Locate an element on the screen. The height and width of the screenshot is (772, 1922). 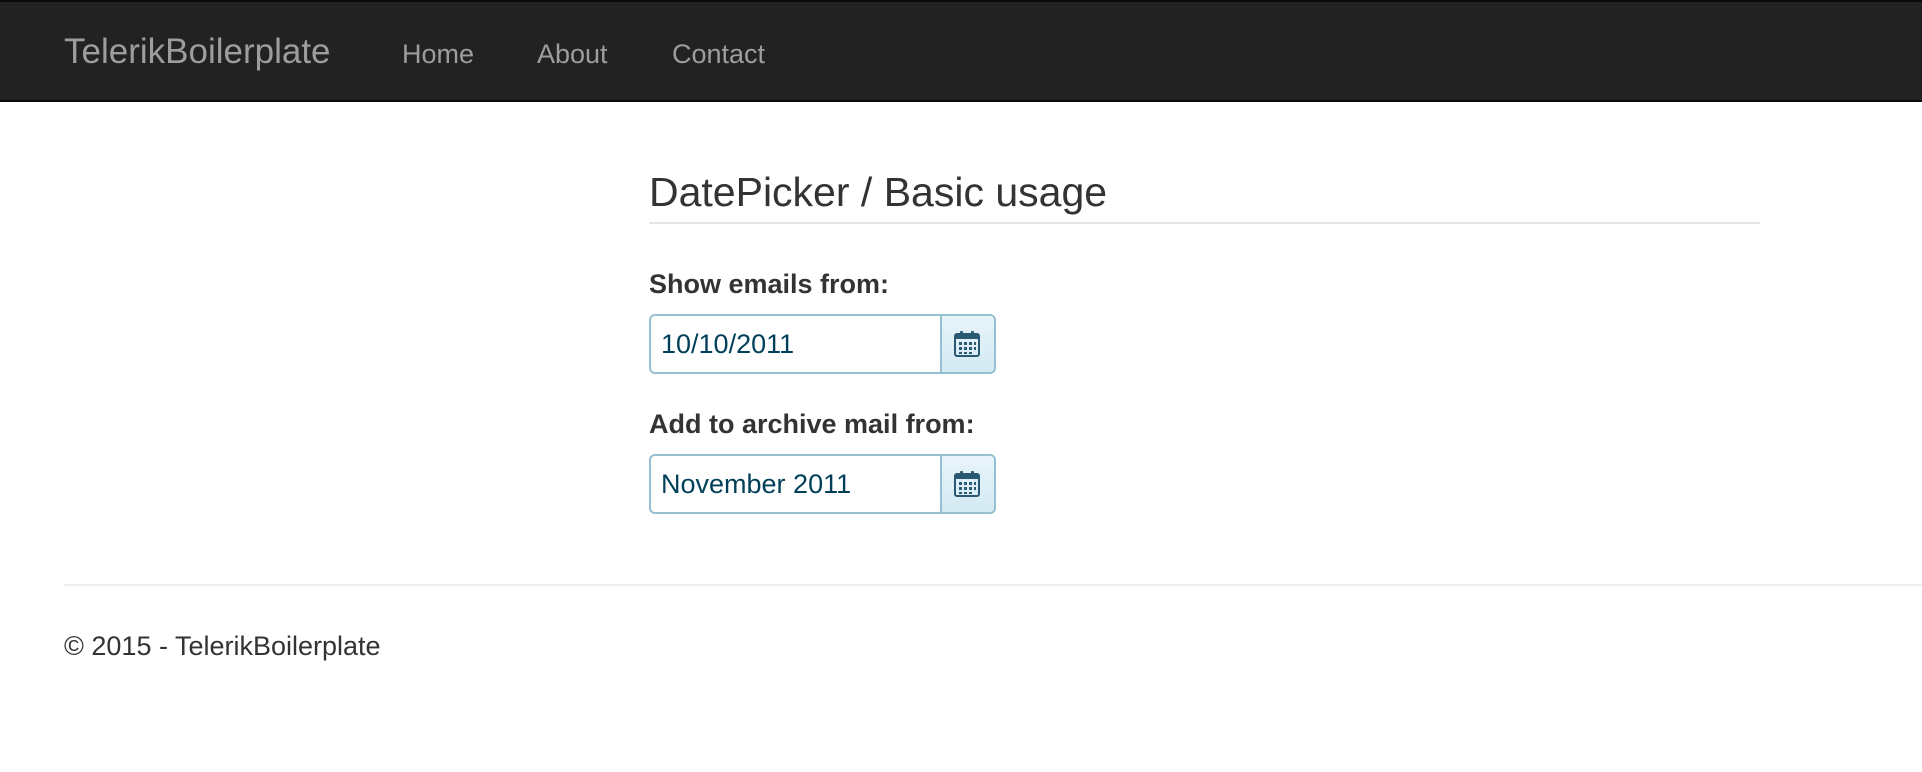
nav-link-about: About is located at coordinates (572, 54).